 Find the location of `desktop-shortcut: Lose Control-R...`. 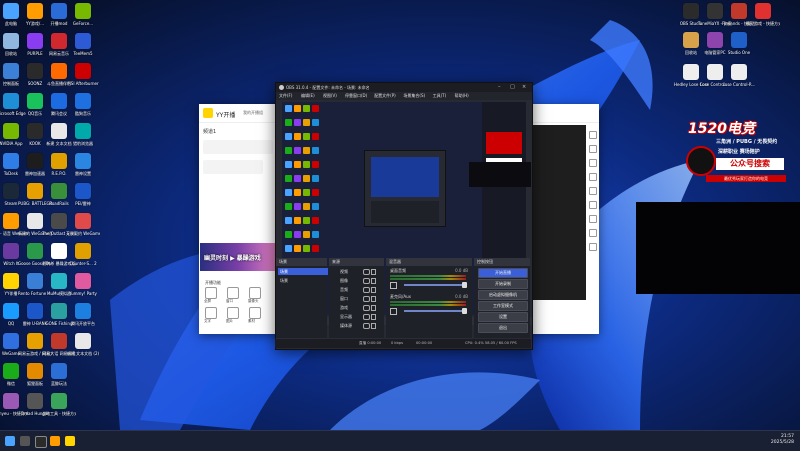

desktop-shortcut: Lose Control-R... is located at coordinates (739, 75).